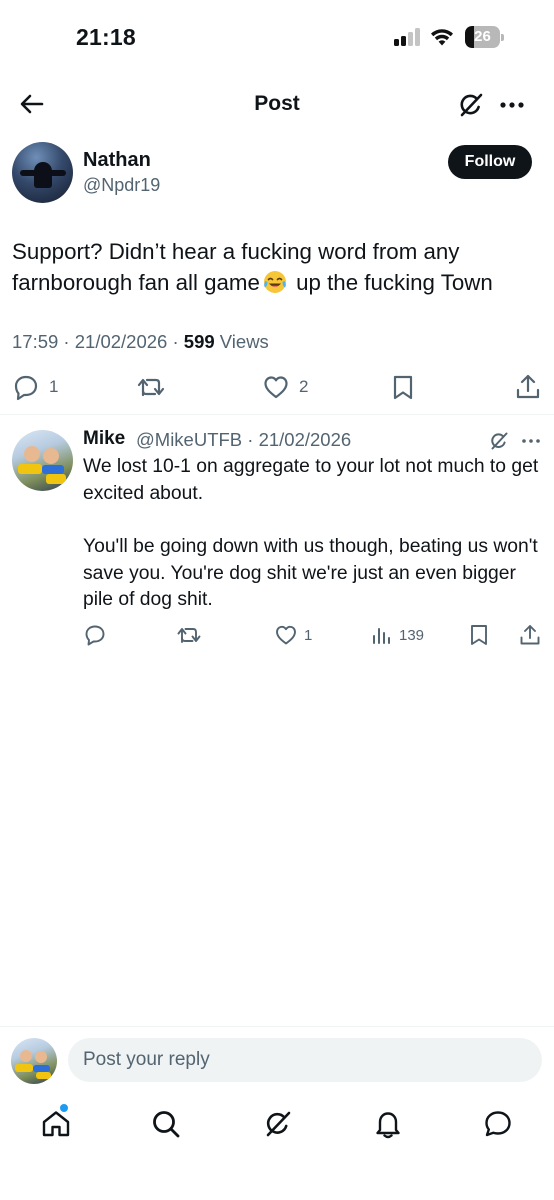 The width and height of the screenshot is (554, 1200). What do you see at coordinates (412, 635) in the screenshot?
I see `reply-views-count: 139` at bounding box center [412, 635].